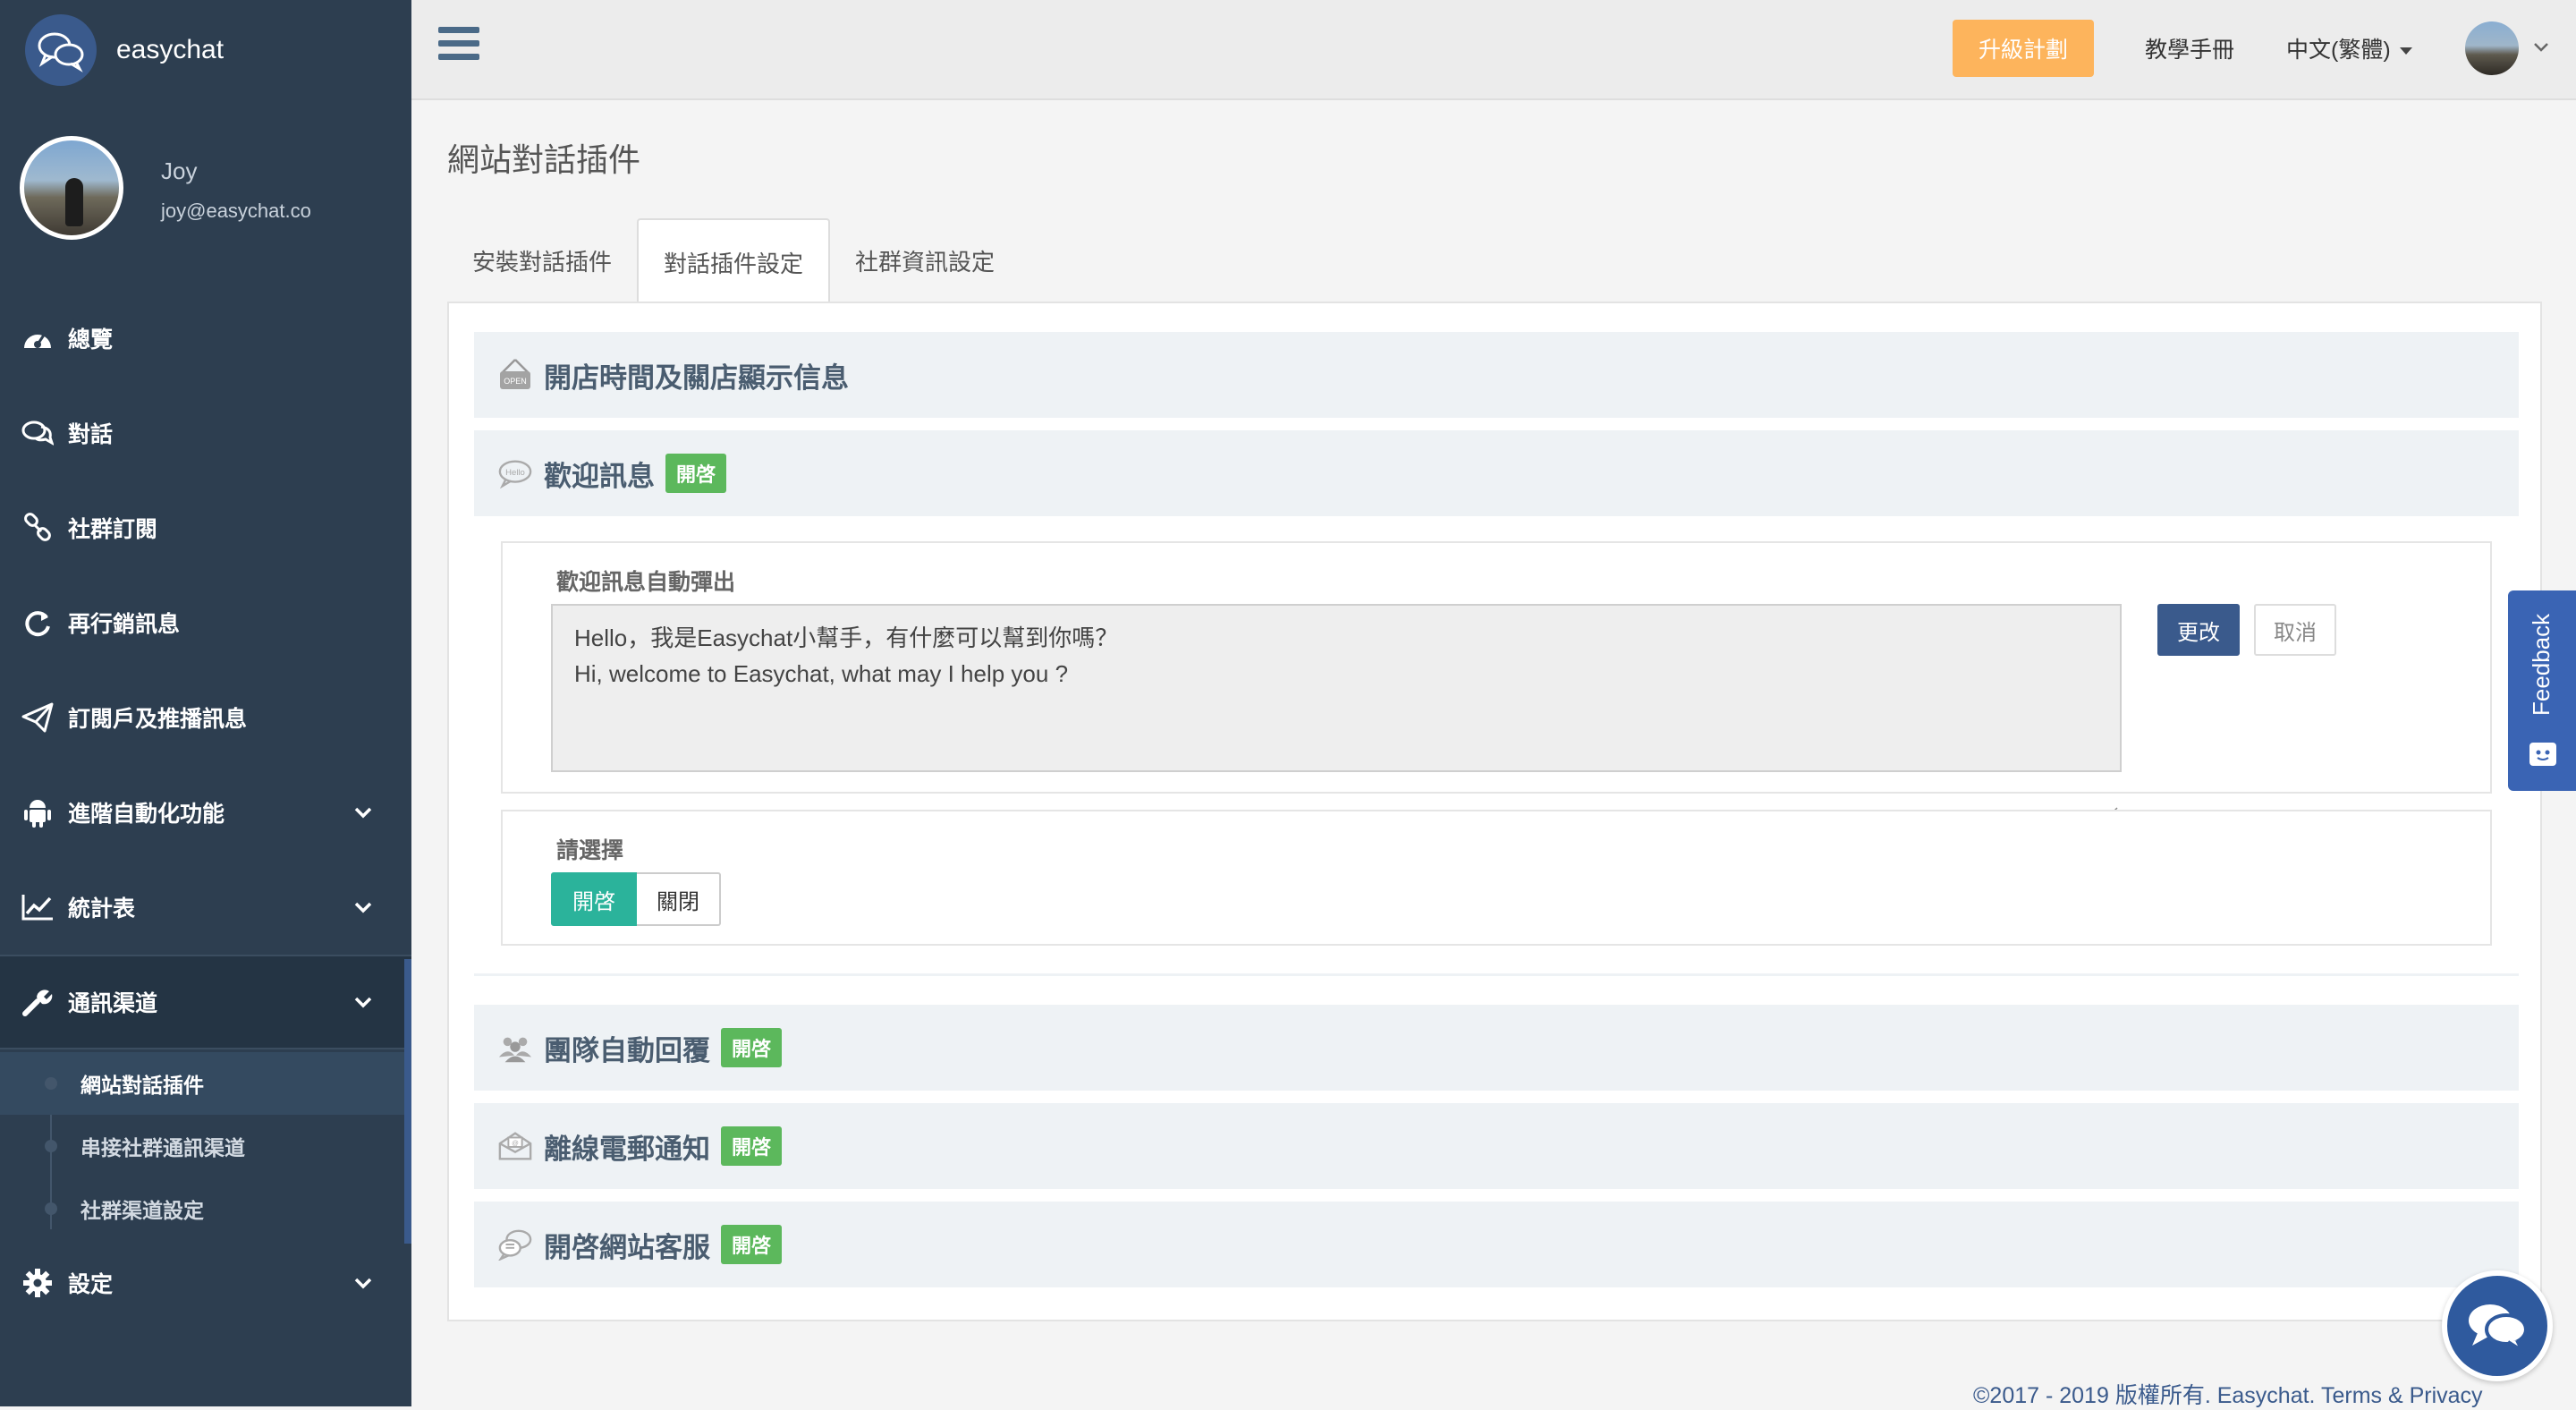  Describe the element at coordinates (71, 188) in the screenshot. I see `avatar` at that location.